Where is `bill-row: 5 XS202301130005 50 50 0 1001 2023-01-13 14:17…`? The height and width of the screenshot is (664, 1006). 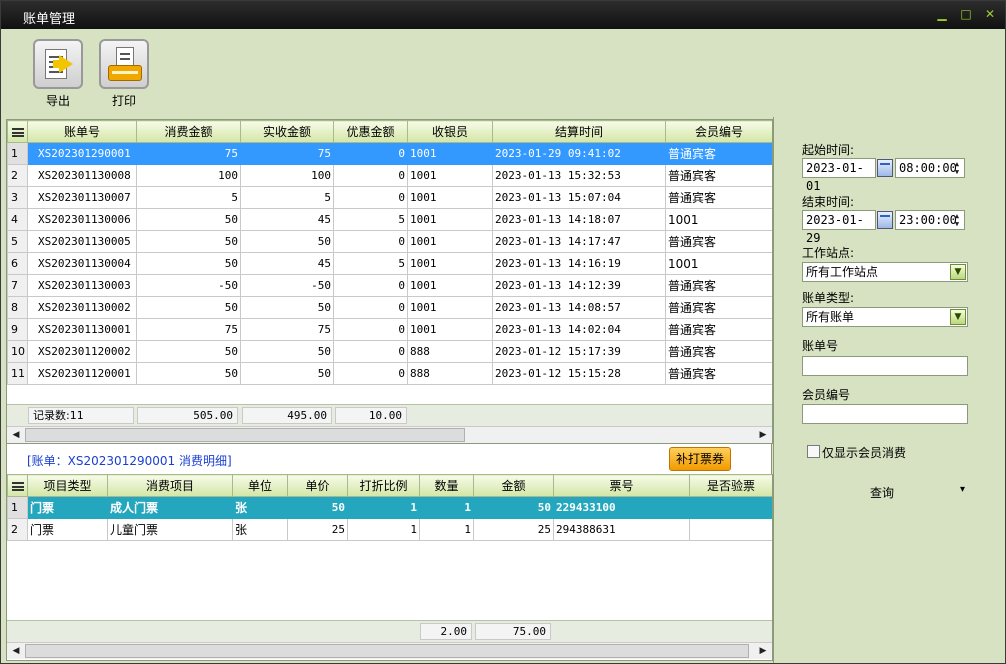
bill-row: 5 XS202301130005 50 50 0 1001 2023-01-13 14:17… is located at coordinates (389, 241).